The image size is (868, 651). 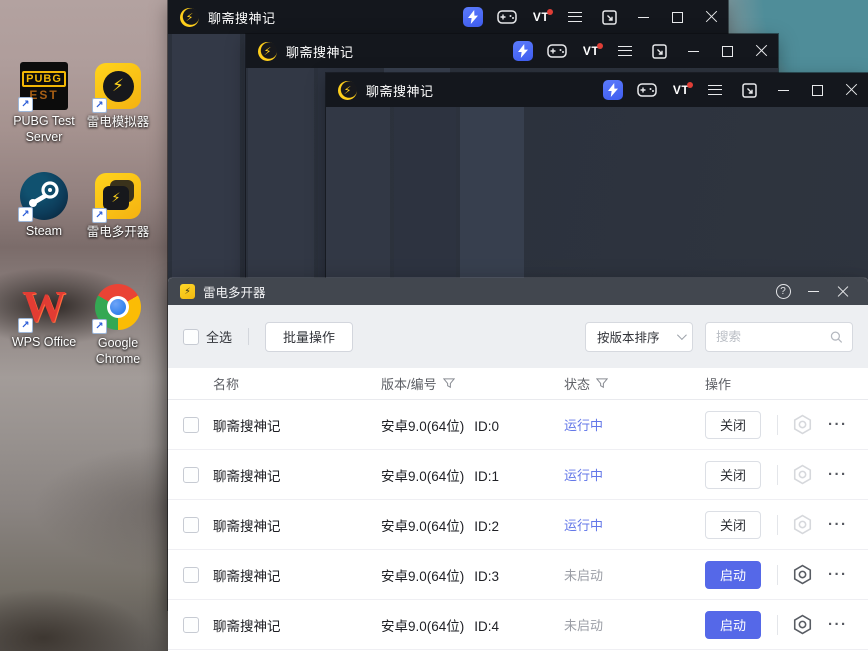 What do you see at coordinates (487, 626) in the screenshot?
I see `instance-id: ID:4` at bounding box center [487, 626].